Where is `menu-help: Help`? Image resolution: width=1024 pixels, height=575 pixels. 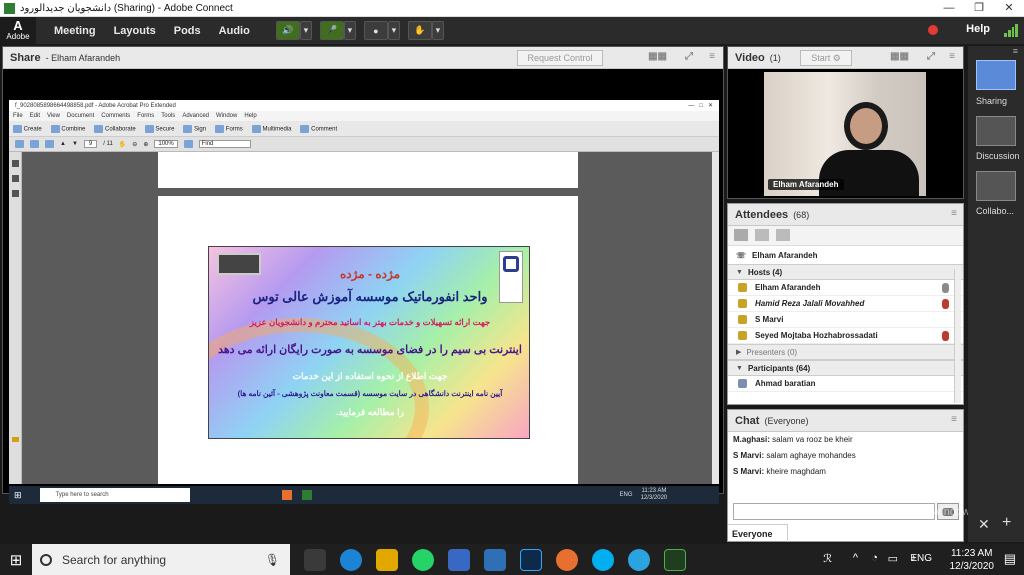 menu-help: Help is located at coordinates (978, 29).